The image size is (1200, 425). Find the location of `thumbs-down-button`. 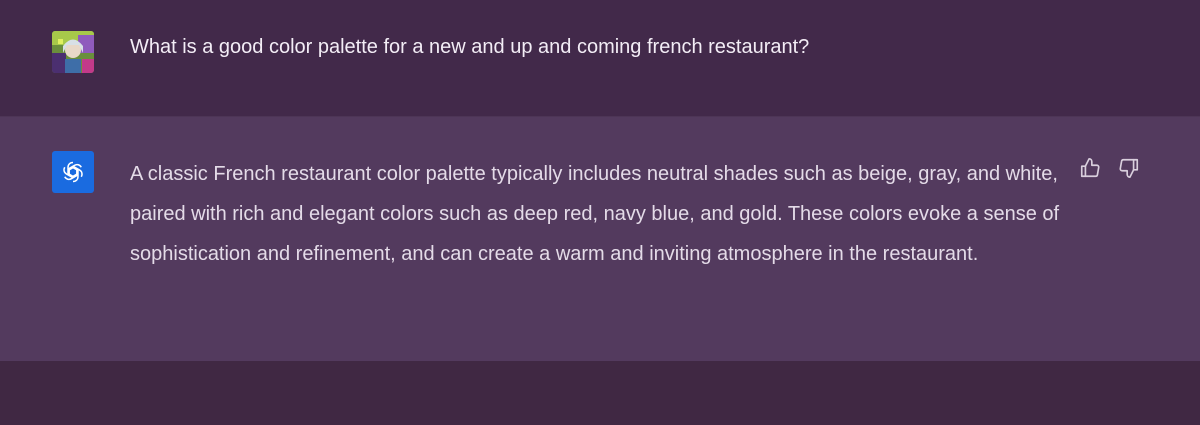

thumbs-down-button is located at coordinates (1129, 168).